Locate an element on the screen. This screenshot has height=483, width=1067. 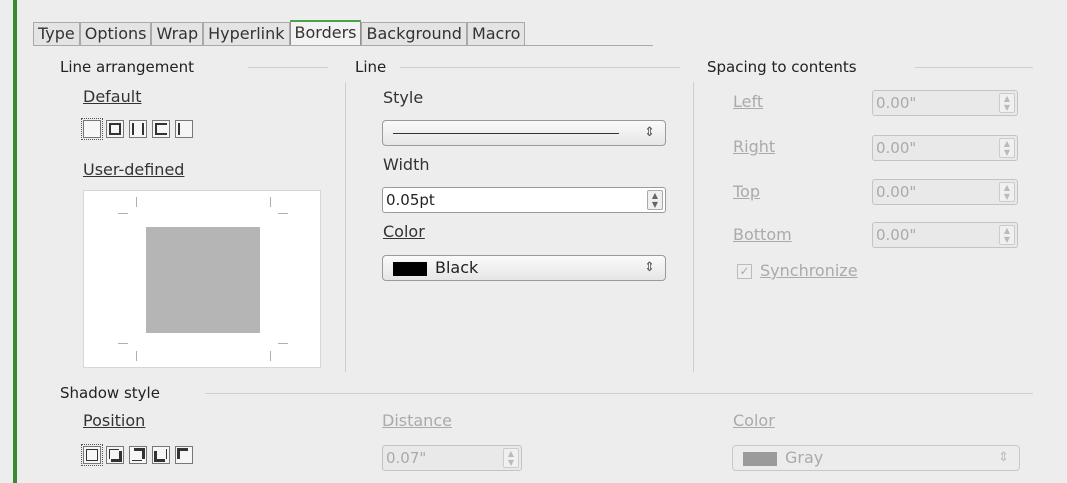
shadow-none-icon is located at coordinates (92, 455).